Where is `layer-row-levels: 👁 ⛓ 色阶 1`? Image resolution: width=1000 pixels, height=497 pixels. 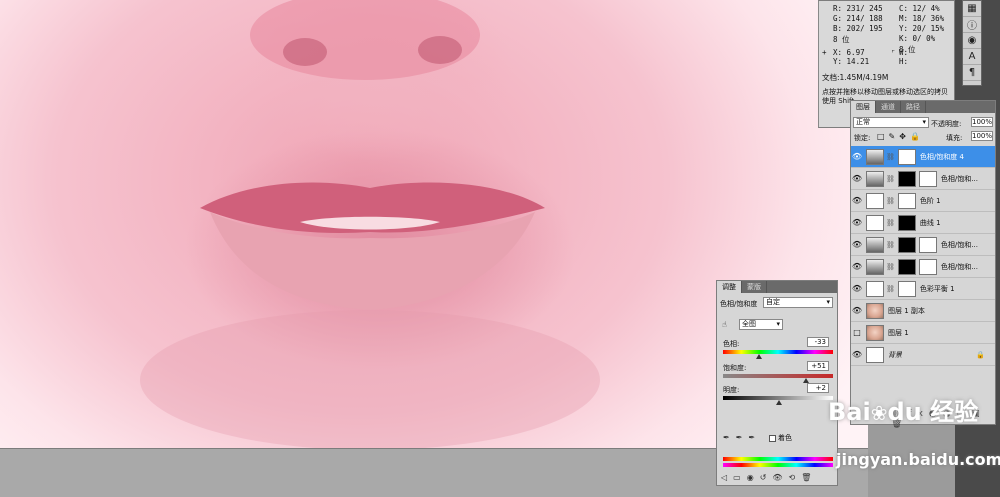
layer-row-levels: 👁 ⛓ 色阶 1 is located at coordinates (923, 201).